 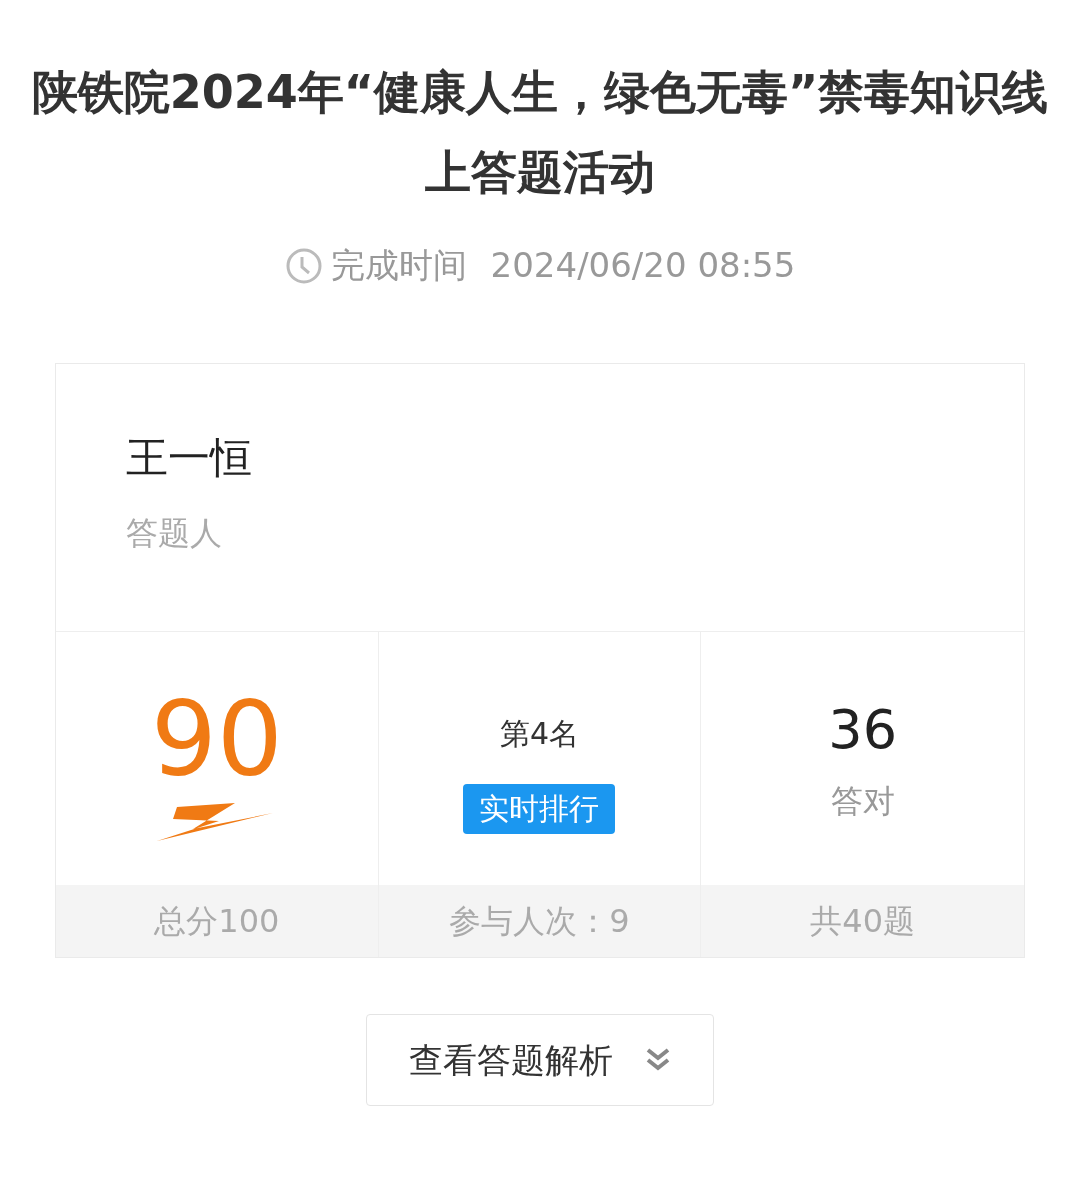 I want to click on correct-label: 答对, so click(x=862, y=801).